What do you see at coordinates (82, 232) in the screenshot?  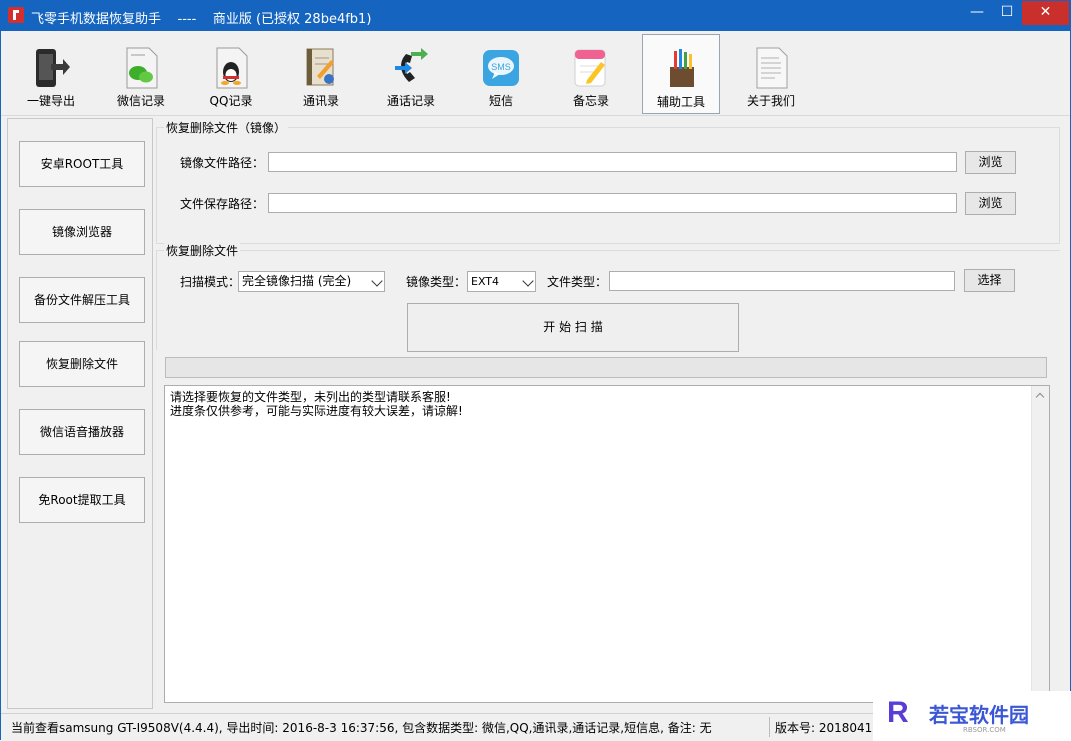 I see `image-browser-button: 镜像浏览器` at bounding box center [82, 232].